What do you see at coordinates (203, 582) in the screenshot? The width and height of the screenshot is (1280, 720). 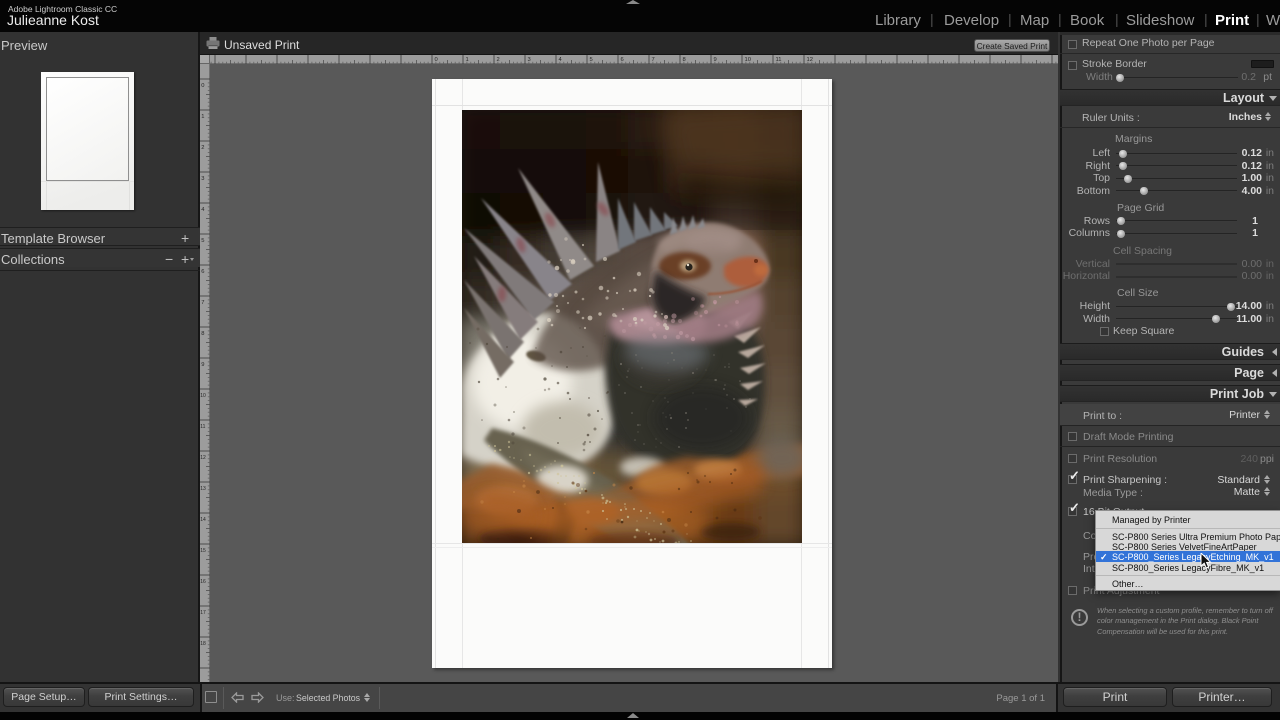 I see `svg-text: 16` at bounding box center [203, 582].